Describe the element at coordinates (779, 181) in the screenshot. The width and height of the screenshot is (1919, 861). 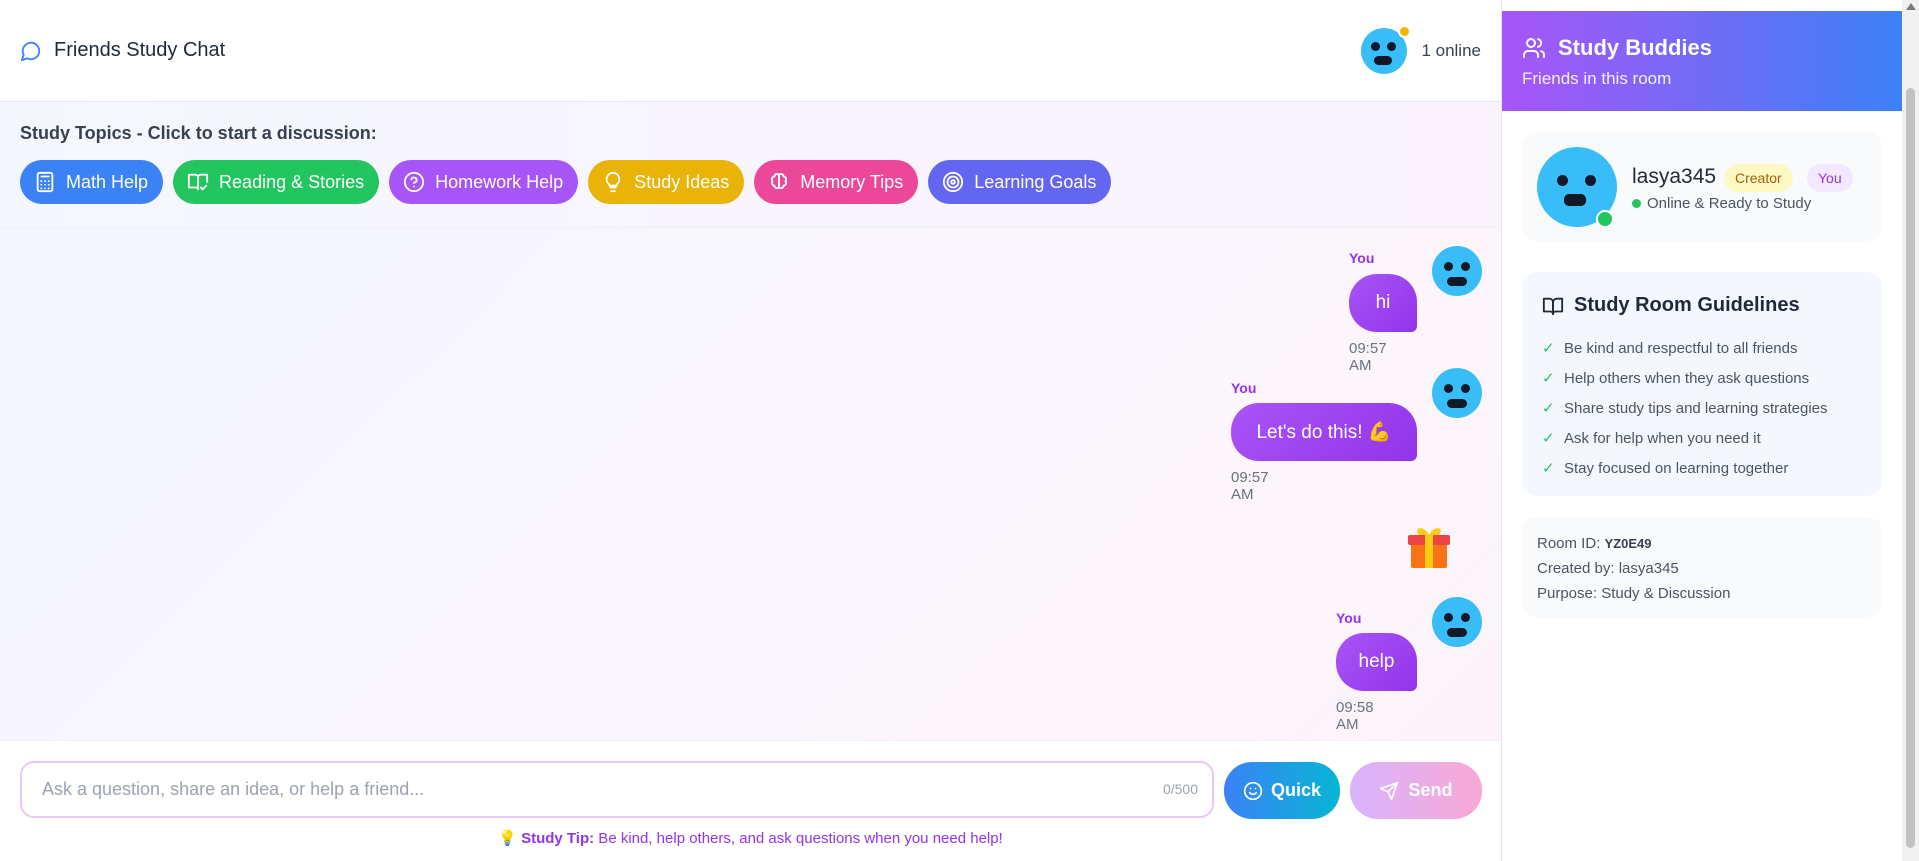
I see `brain-icon` at that location.